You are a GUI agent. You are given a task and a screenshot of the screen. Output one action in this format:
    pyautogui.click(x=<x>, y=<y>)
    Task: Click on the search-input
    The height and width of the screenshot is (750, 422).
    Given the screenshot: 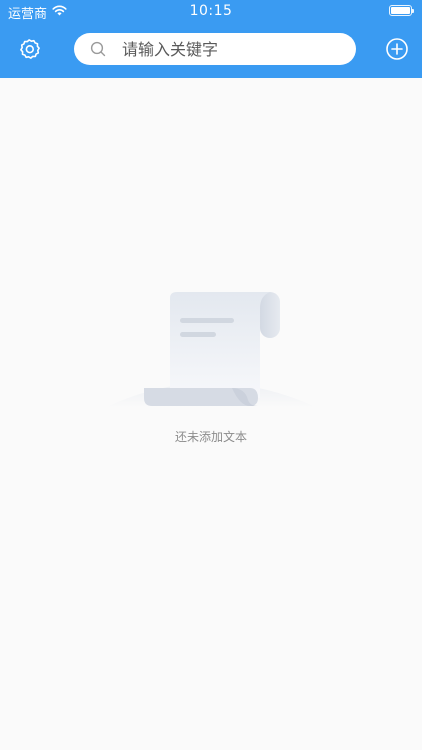 What is the action you would take?
    pyautogui.click(x=232, y=49)
    